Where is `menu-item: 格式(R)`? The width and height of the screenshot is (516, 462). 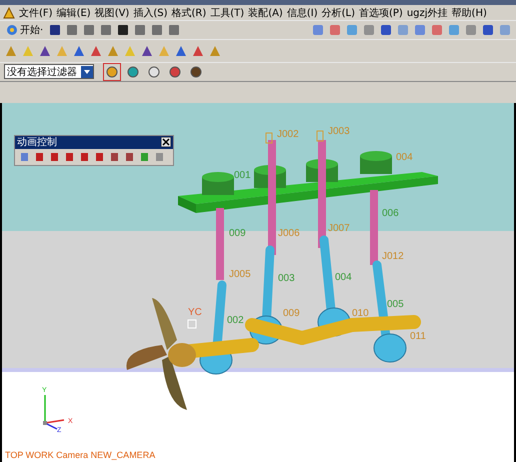 menu-item: 格式(R) is located at coordinates (189, 13).